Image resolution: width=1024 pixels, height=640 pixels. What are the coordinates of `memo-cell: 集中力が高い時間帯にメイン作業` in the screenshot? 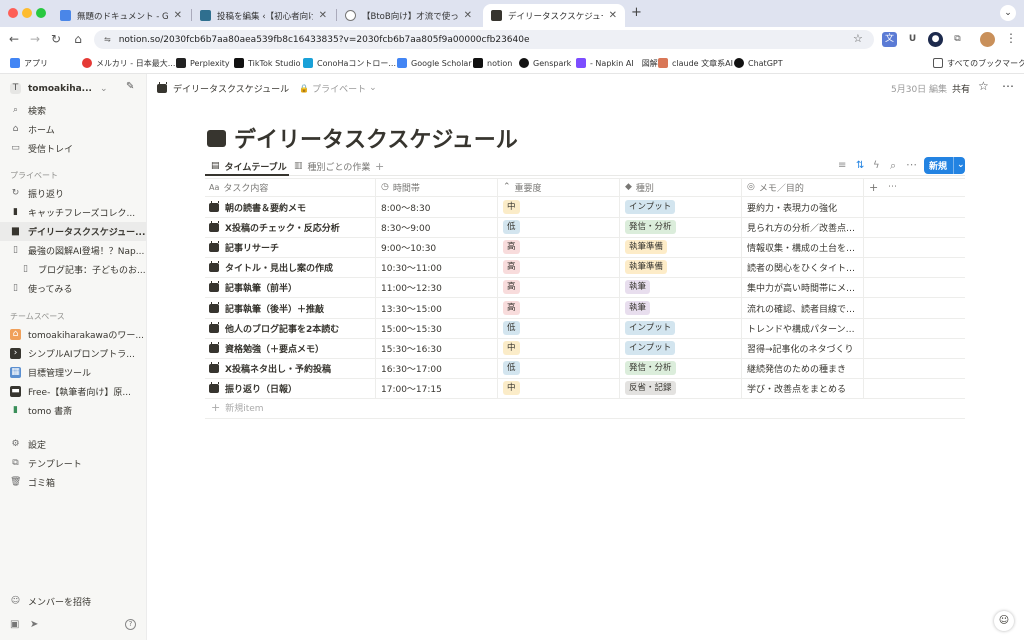 It's located at (804, 287).